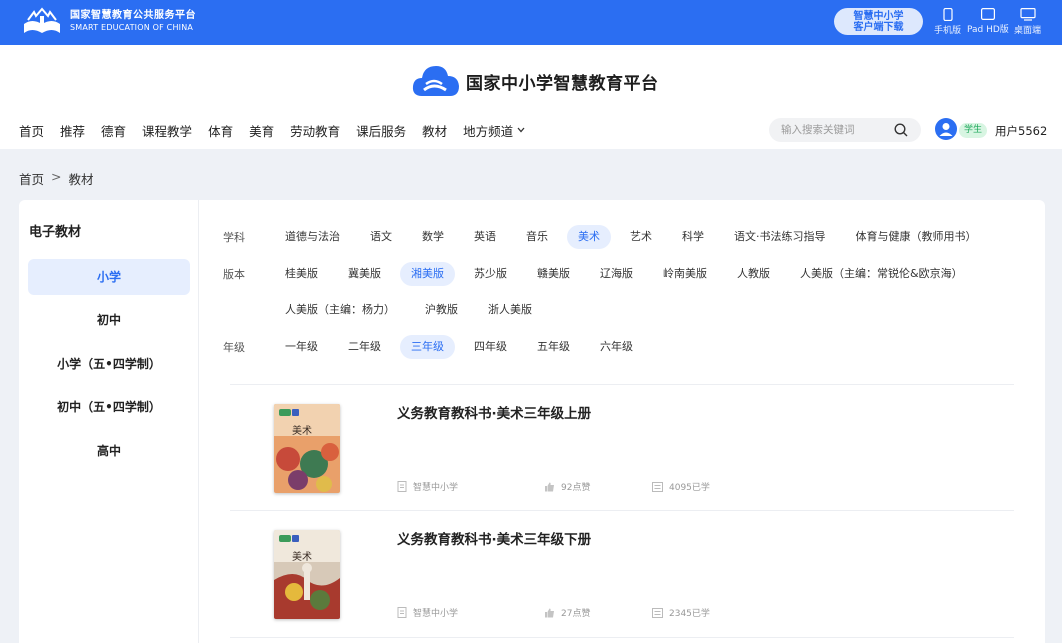 This screenshot has height=643, width=1062. I want to click on download-line1: 智慧中小学, so click(878, 16).